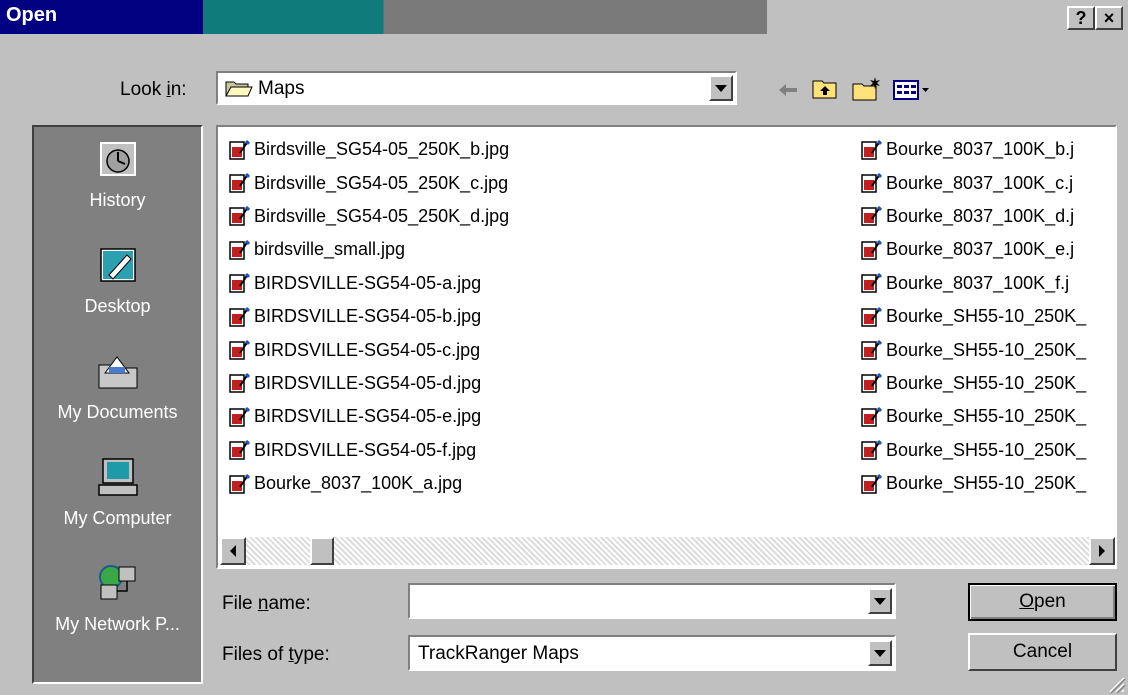 The image size is (1128, 695). Describe the element at coordinates (980, 215) in the screenshot. I see `file-name-text: Bourke_8037_100K_d.j` at that location.